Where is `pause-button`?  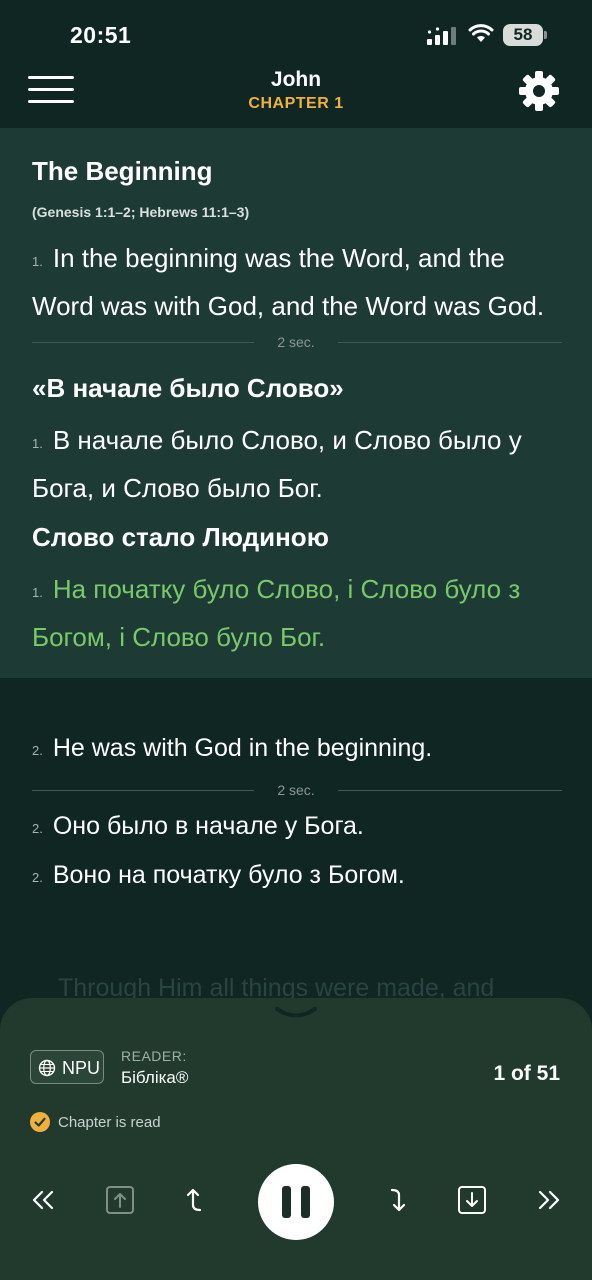 pause-button is located at coordinates (296, 1202).